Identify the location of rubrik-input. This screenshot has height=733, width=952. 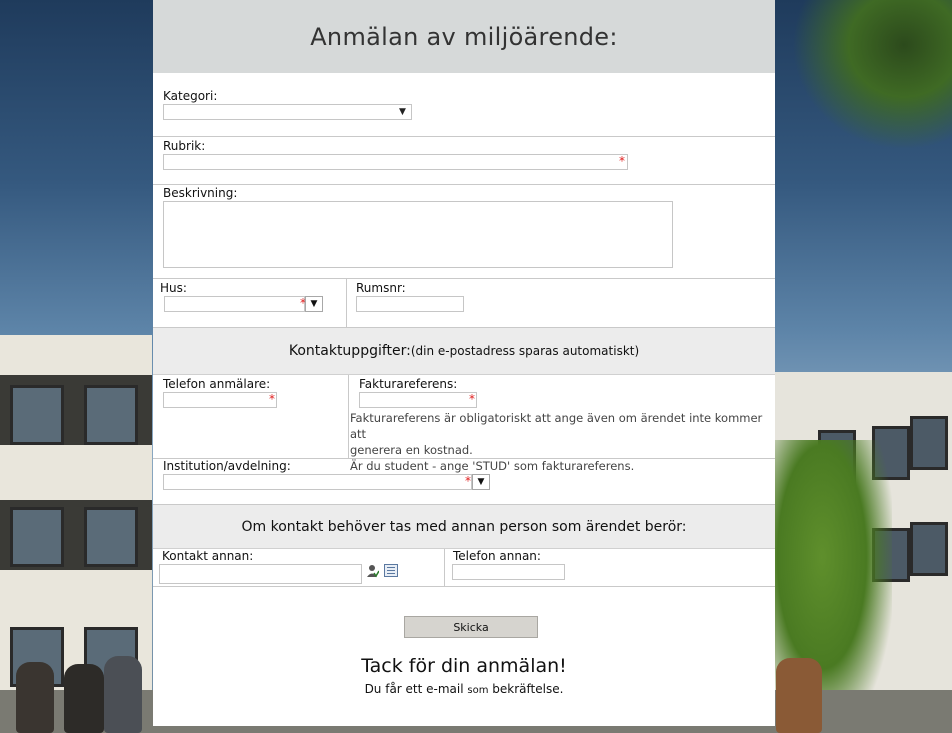
(395, 162).